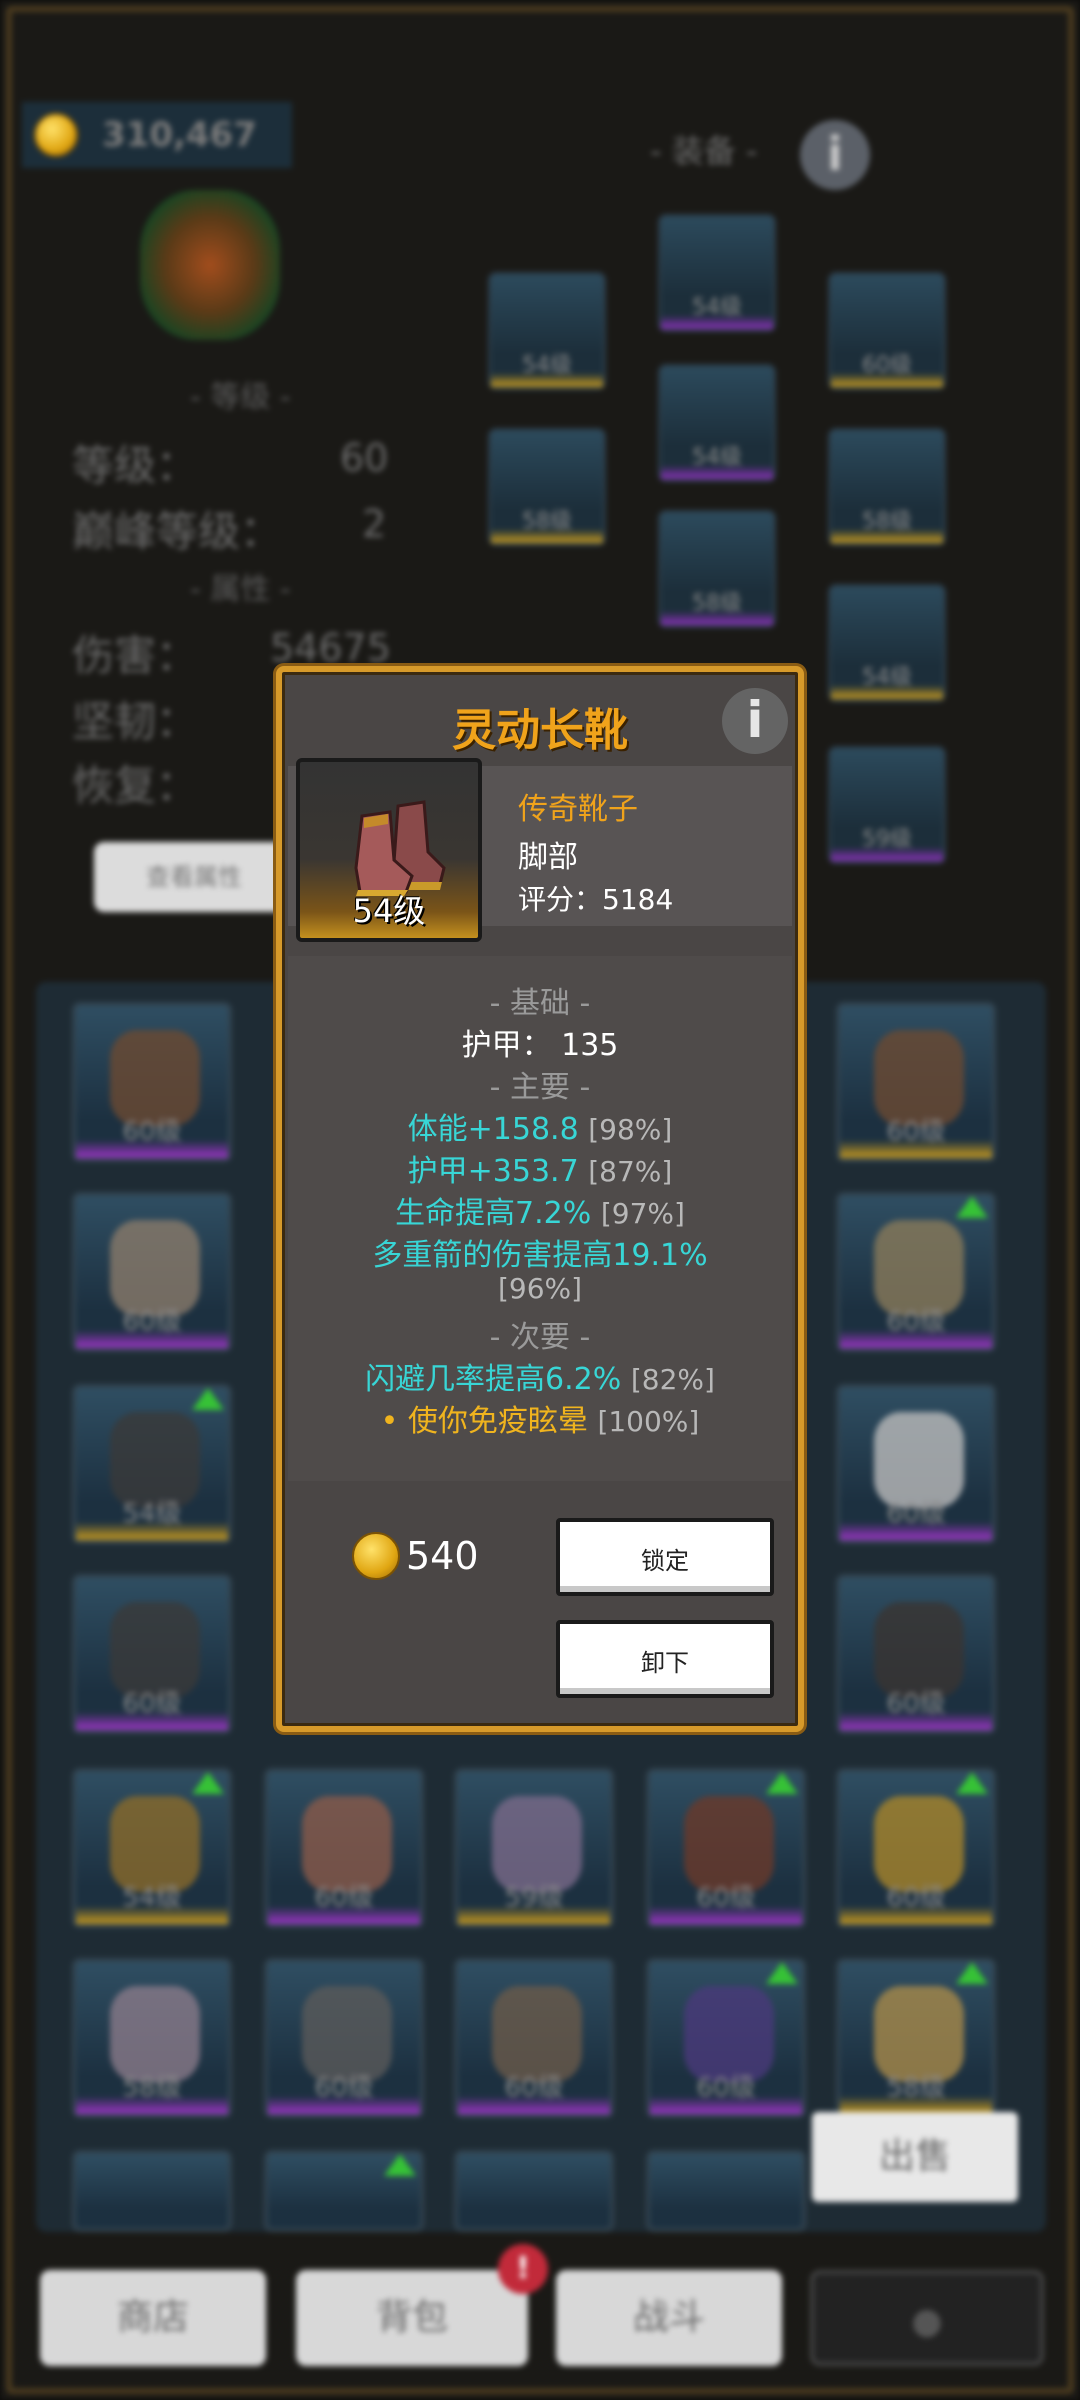  What do you see at coordinates (540, 1087) in the screenshot?
I see `main-section-header: - 主要 -` at bounding box center [540, 1087].